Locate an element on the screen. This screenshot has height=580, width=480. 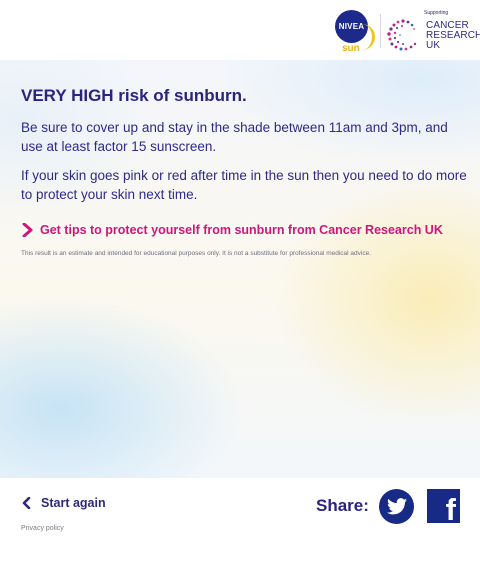
twitter-icon is located at coordinates (396, 506).